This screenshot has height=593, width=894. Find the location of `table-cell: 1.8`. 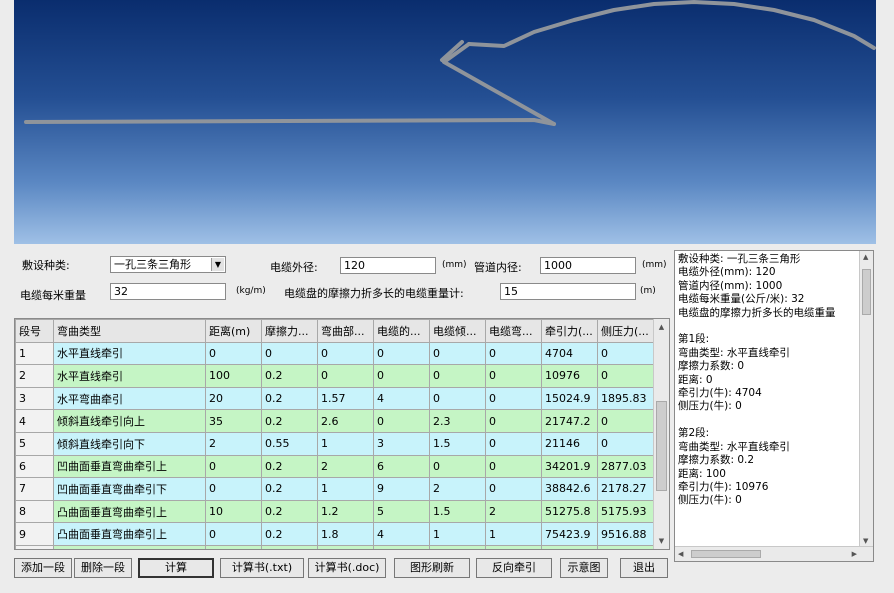

table-cell: 1.8 is located at coordinates (345, 534).